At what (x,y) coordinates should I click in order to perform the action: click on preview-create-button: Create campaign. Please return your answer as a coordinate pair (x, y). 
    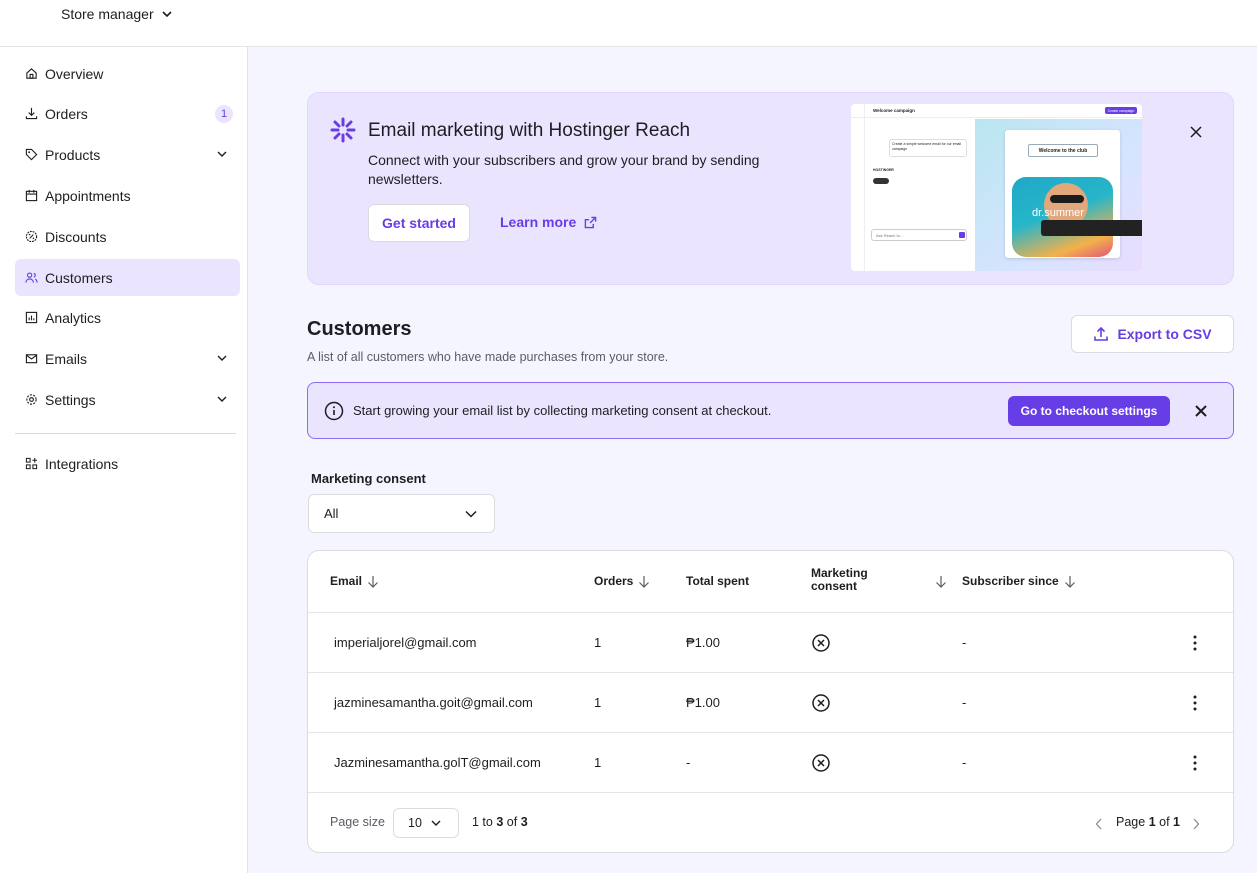
    Looking at the image, I should click on (1121, 110).